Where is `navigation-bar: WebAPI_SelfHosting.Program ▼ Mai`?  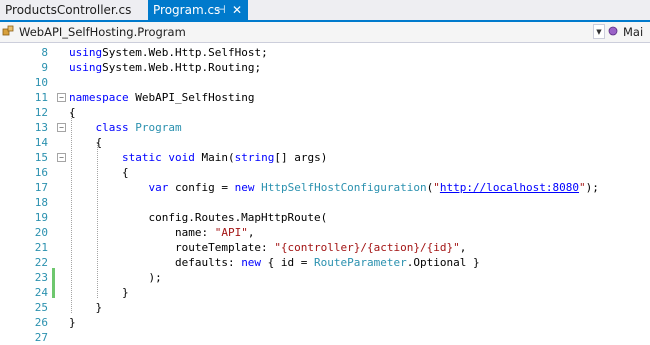
navigation-bar: WebAPI_SelfHosting.Program ▼ Mai is located at coordinates (325, 32).